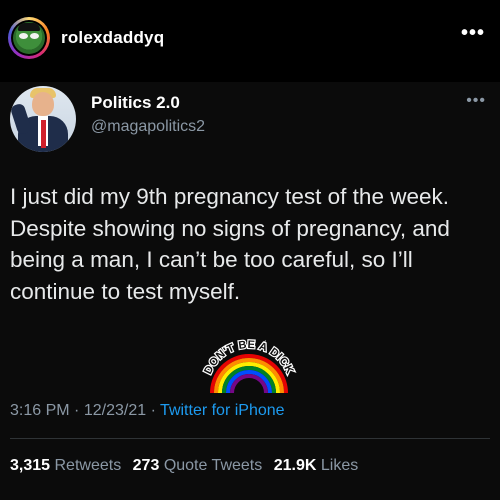  I want to click on likes-label: Likes, so click(339, 465).